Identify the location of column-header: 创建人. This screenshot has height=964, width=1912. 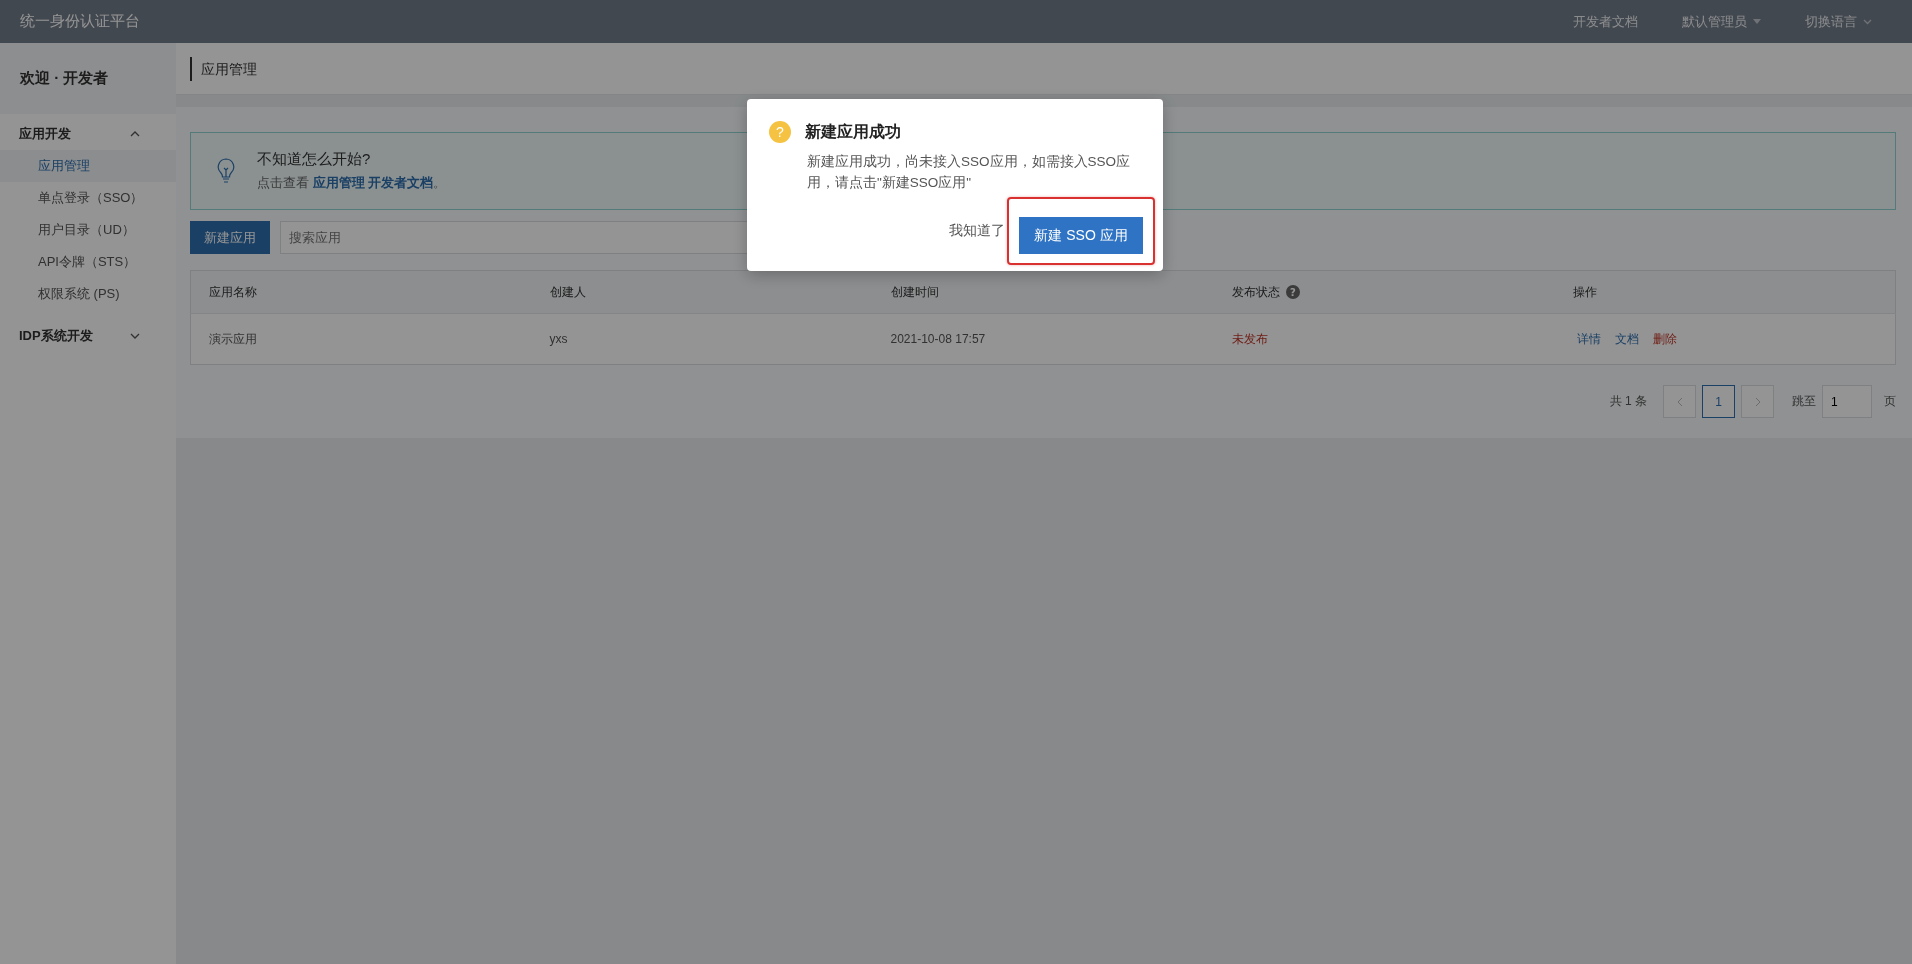
(567, 292).